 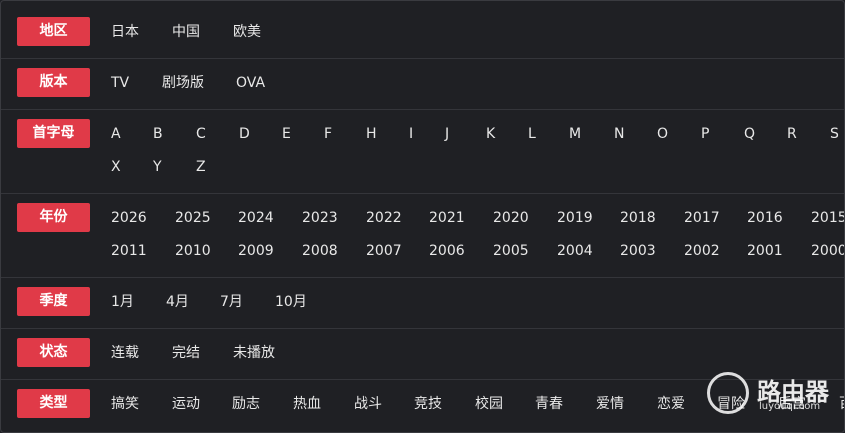 What do you see at coordinates (291, 302) in the screenshot?
I see `season-option-oct: 10月` at bounding box center [291, 302].